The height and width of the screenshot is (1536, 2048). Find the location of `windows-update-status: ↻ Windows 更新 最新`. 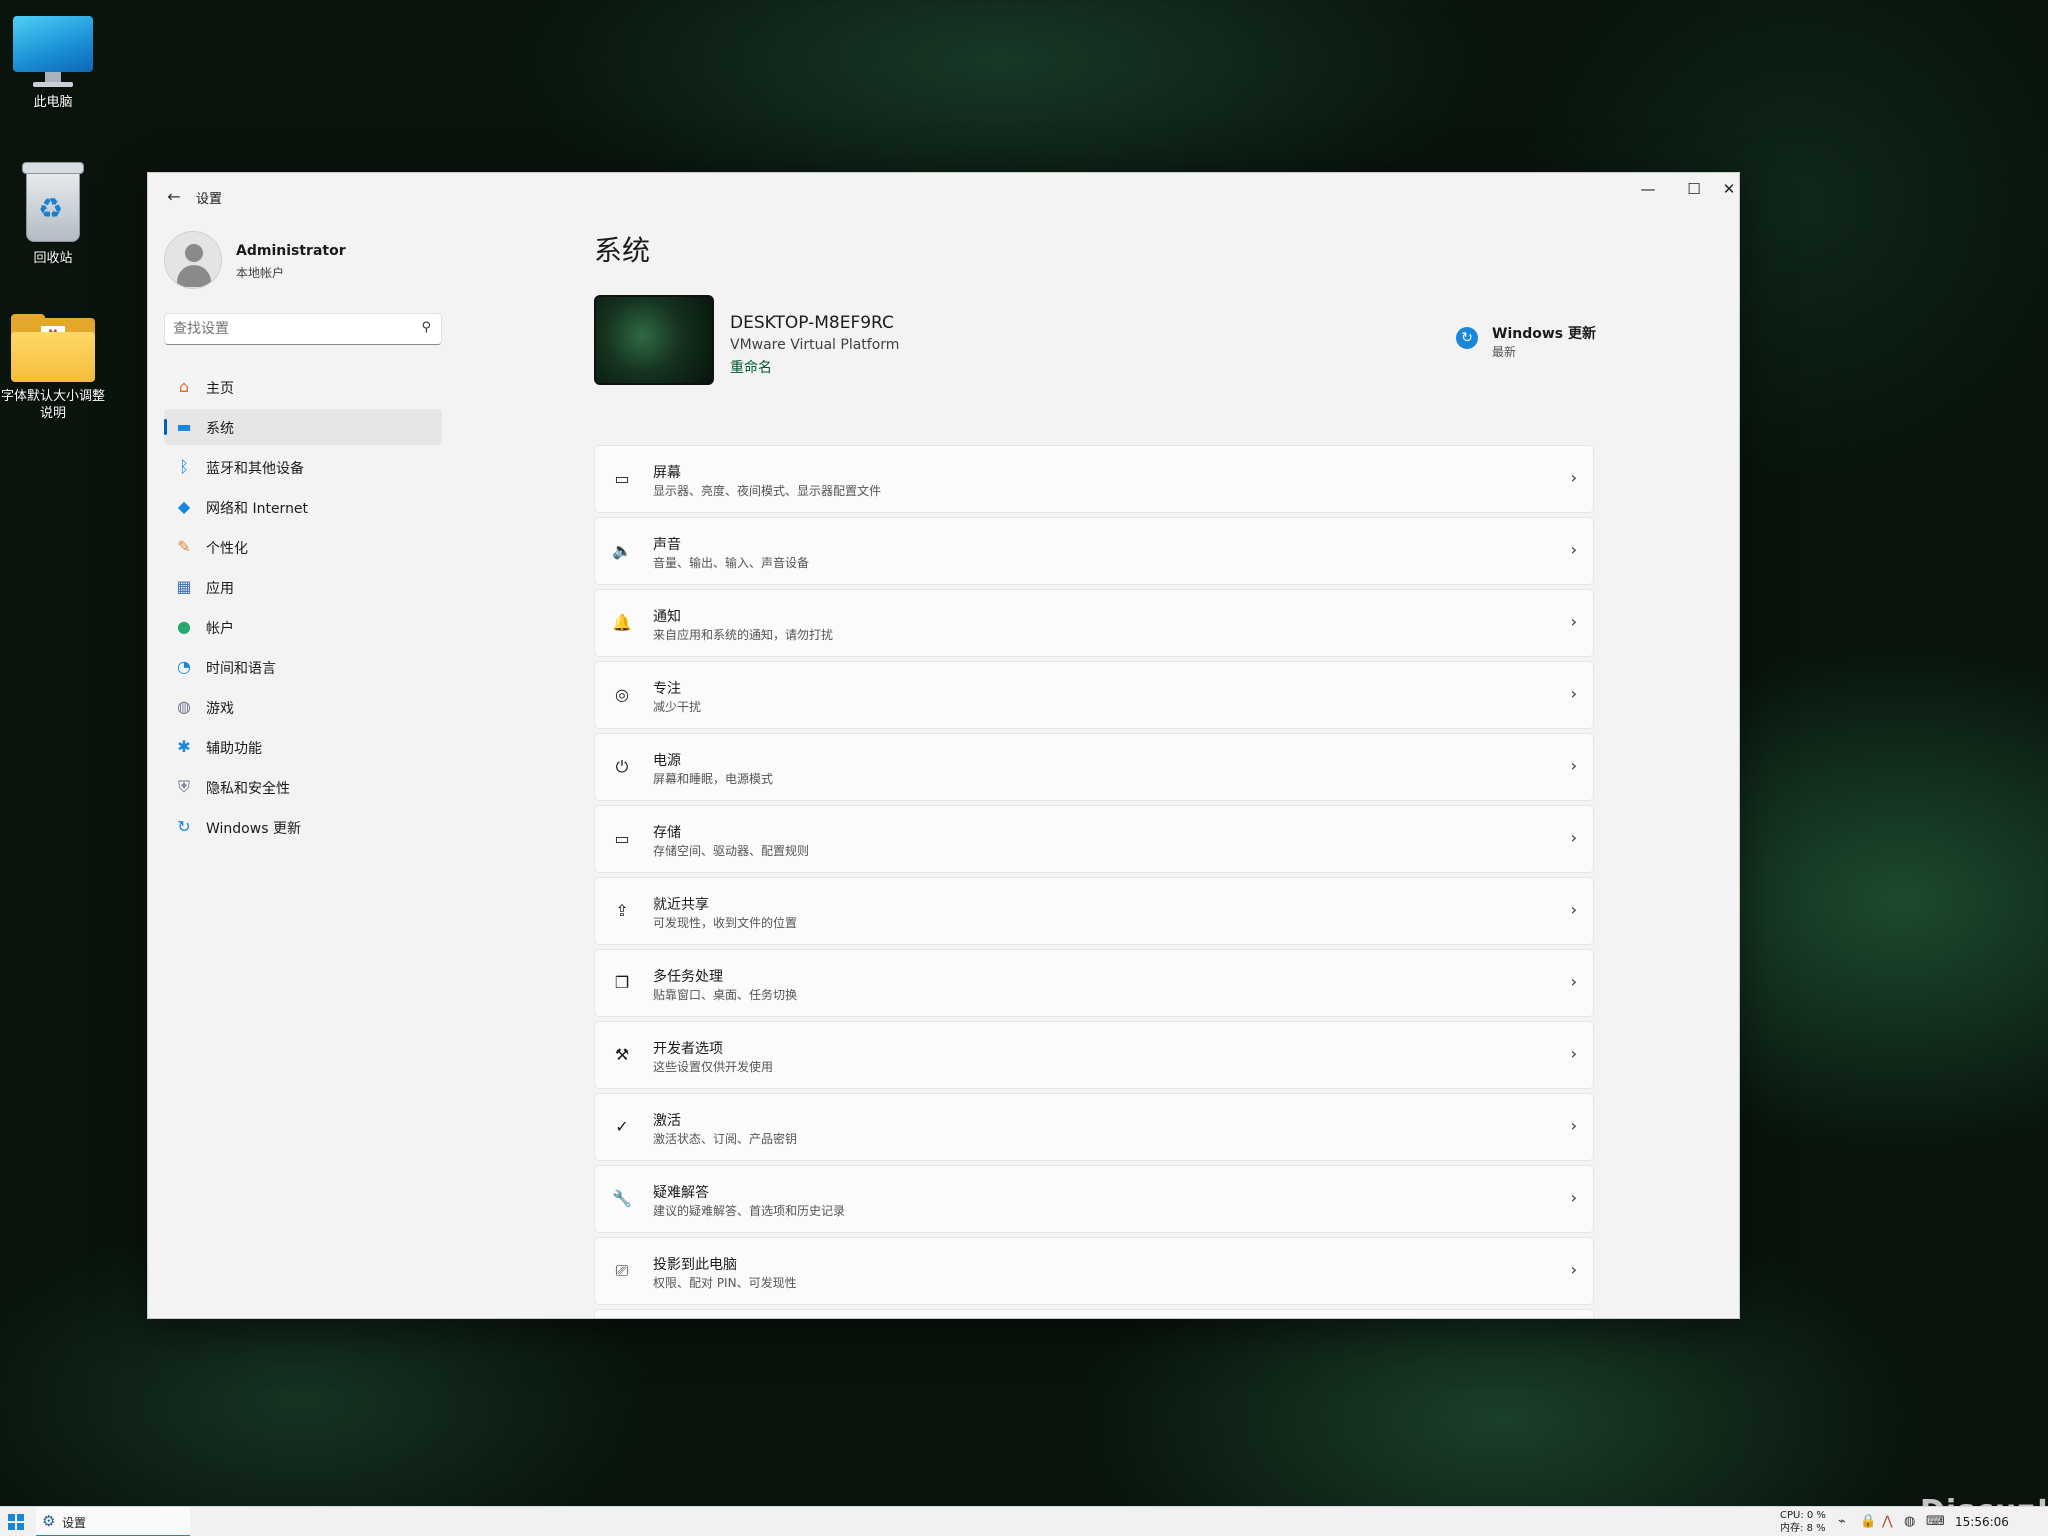

windows-update-status: ↻ Windows 更新 最新 is located at coordinates (1526, 342).